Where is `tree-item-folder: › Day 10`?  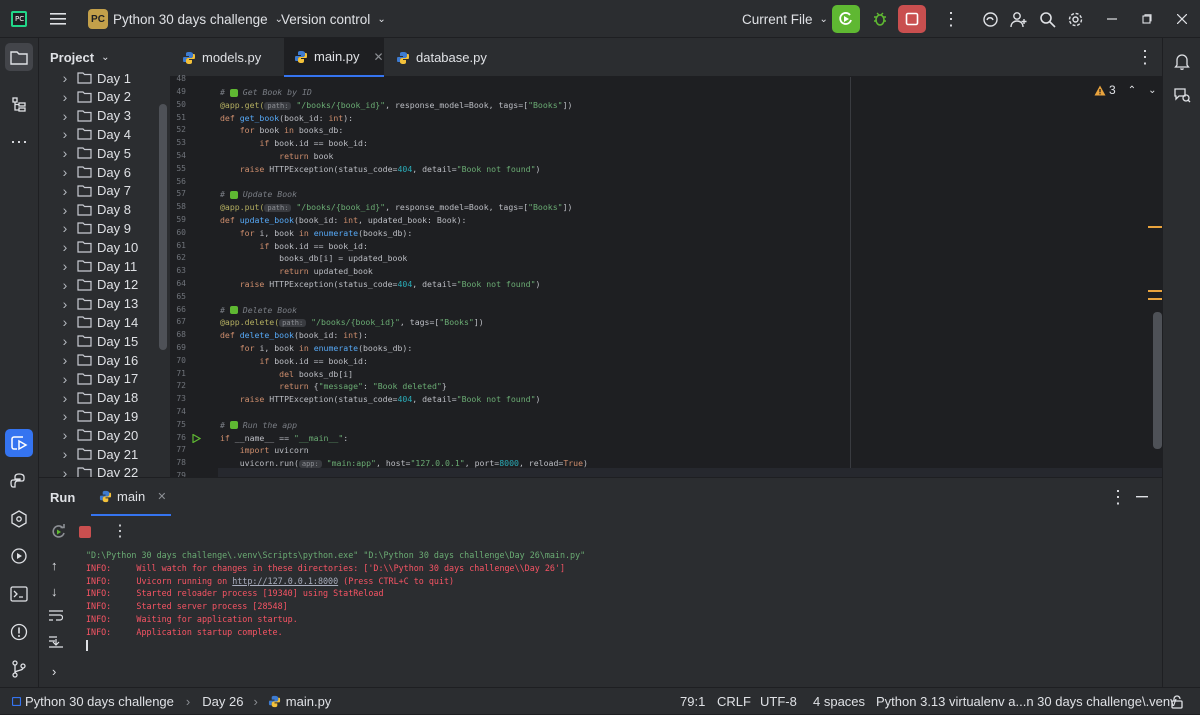
tree-item-folder: › Day 10 is located at coordinates (89, 247).